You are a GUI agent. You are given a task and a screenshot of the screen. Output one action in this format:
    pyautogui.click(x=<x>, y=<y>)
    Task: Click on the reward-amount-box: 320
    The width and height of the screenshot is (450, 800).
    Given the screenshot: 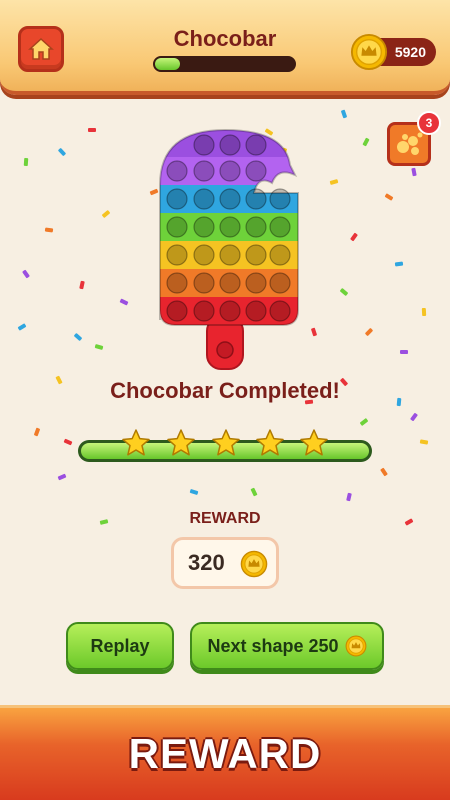 What is the action you would take?
    pyautogui.click(x=225, y=563)
    